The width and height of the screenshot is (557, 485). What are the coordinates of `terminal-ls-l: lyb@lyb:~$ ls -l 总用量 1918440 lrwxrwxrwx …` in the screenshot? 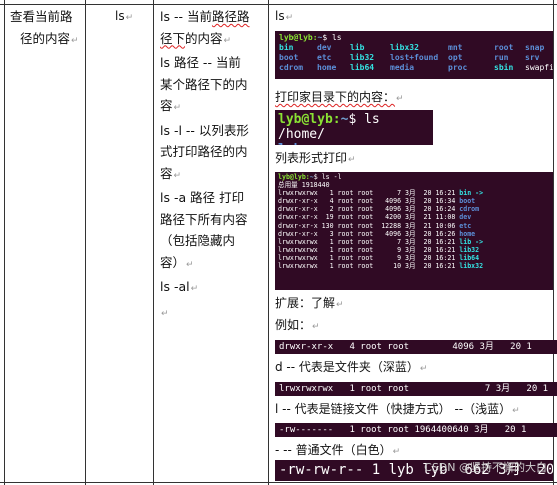 It's located at (414, 231).